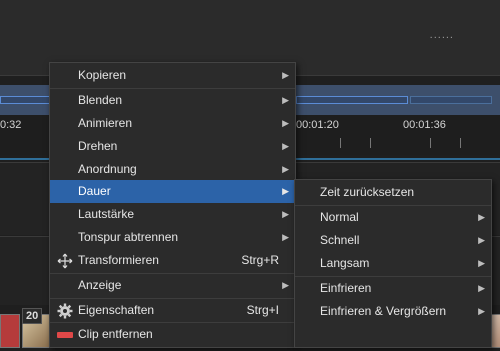 The image size is (500, 351). I want to click on ruler-time-label: 0:32, so click(11, 125).